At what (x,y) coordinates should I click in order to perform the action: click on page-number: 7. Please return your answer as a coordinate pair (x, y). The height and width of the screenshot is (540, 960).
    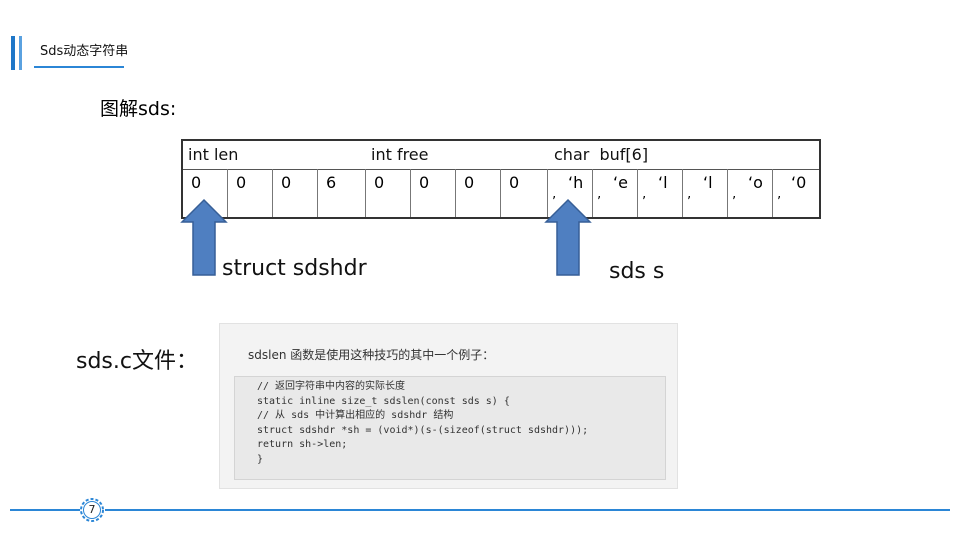
    Looking at the image, I should click on (92, 509).